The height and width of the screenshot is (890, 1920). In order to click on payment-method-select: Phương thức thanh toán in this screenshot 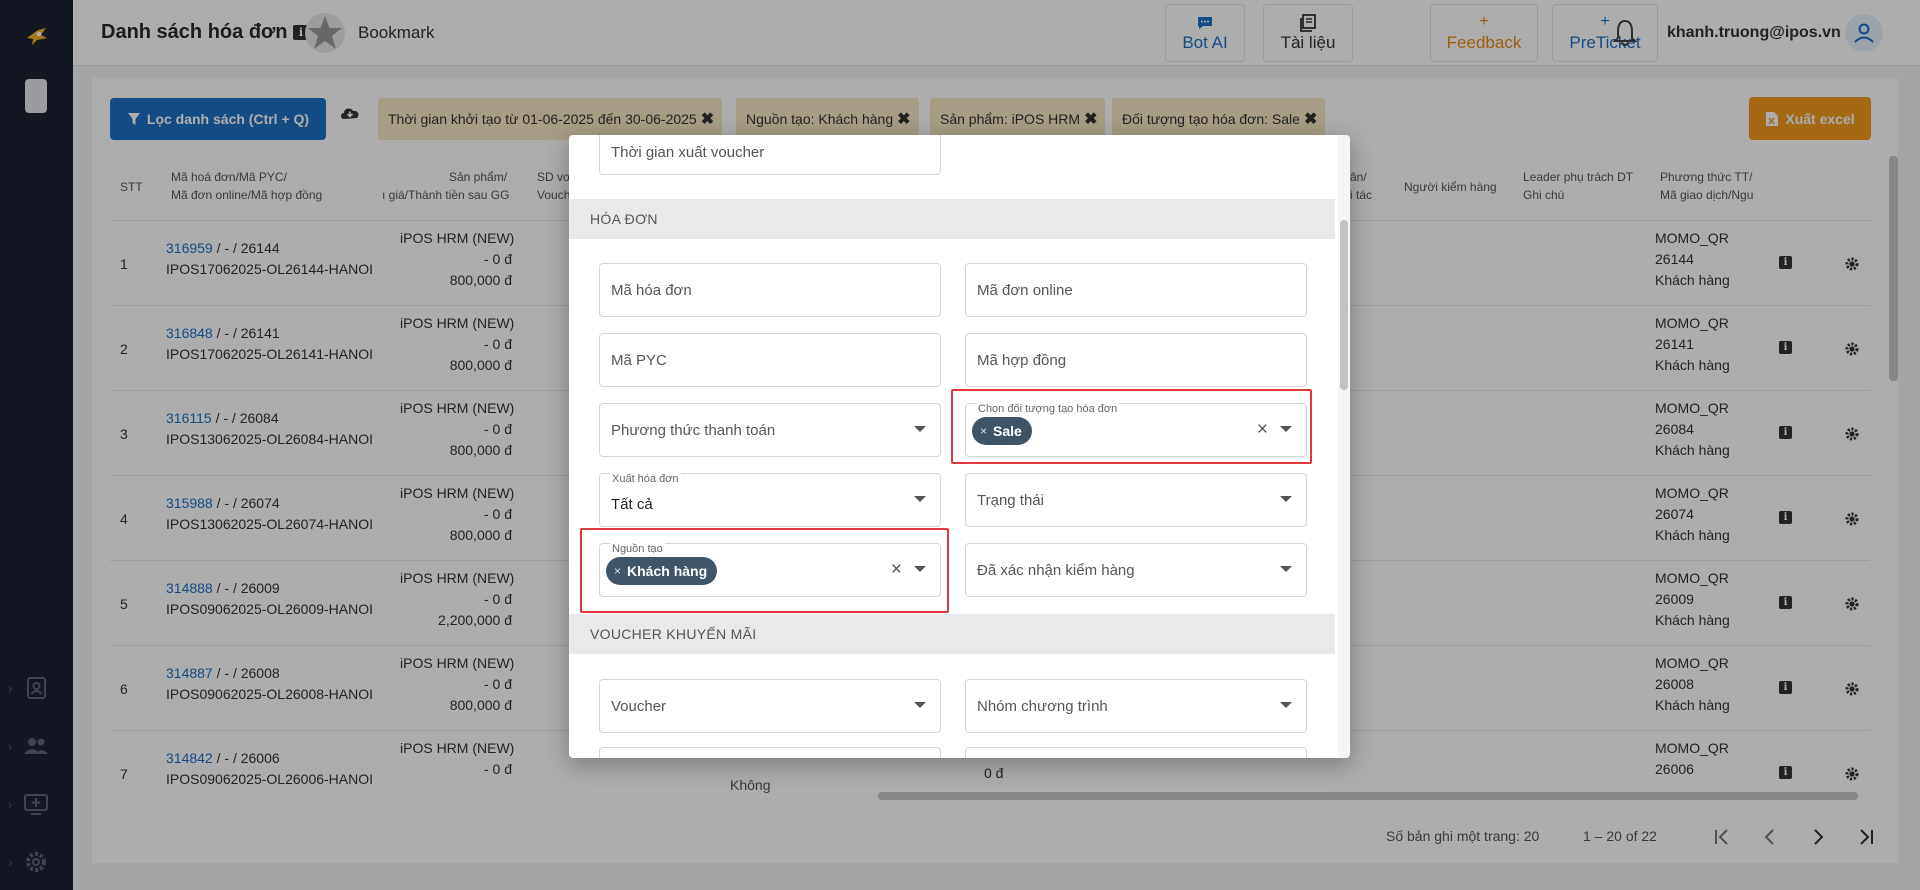, I will do `click(770, 430)`.